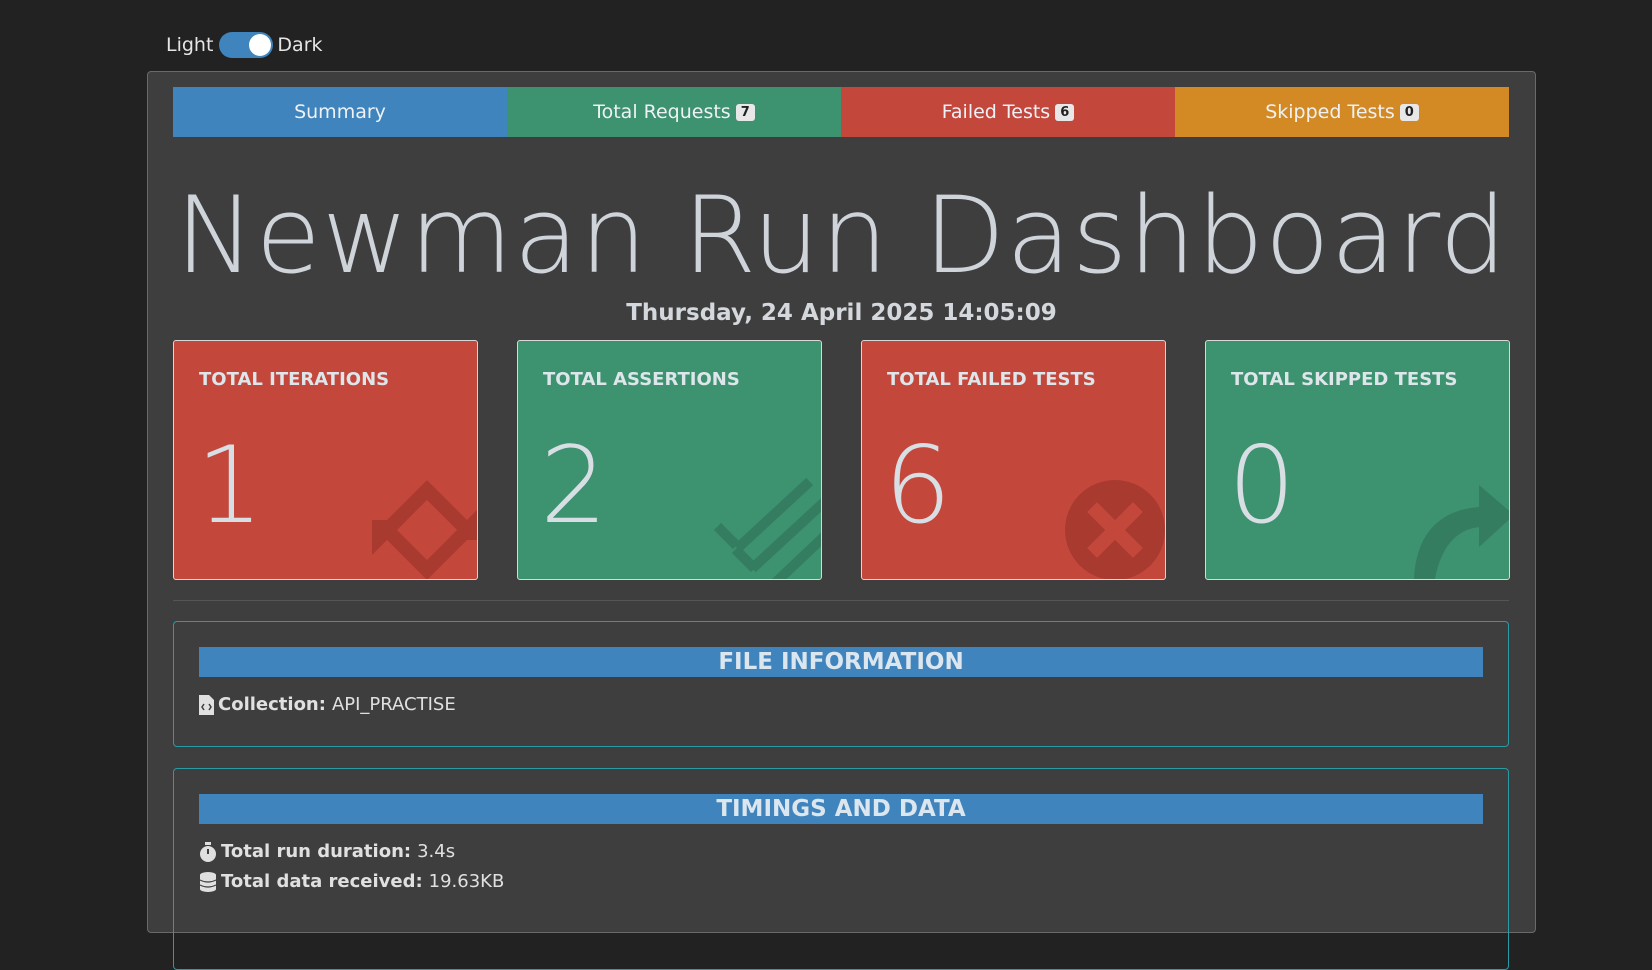 The image size is (1652, 970). I want to click on card-total-iterations: TOTAL ITERATIONS 1, so click(325, 460).